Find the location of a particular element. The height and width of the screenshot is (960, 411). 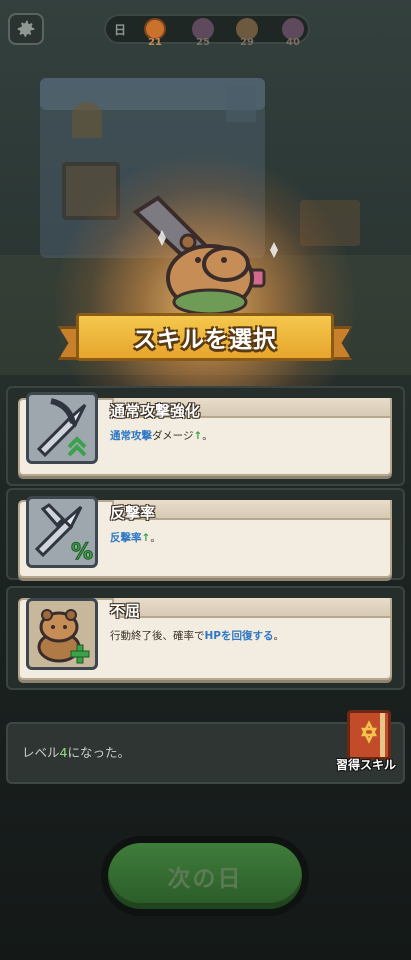

skill-select-banner: スキルを選択 is located at coordinates (205, 337).